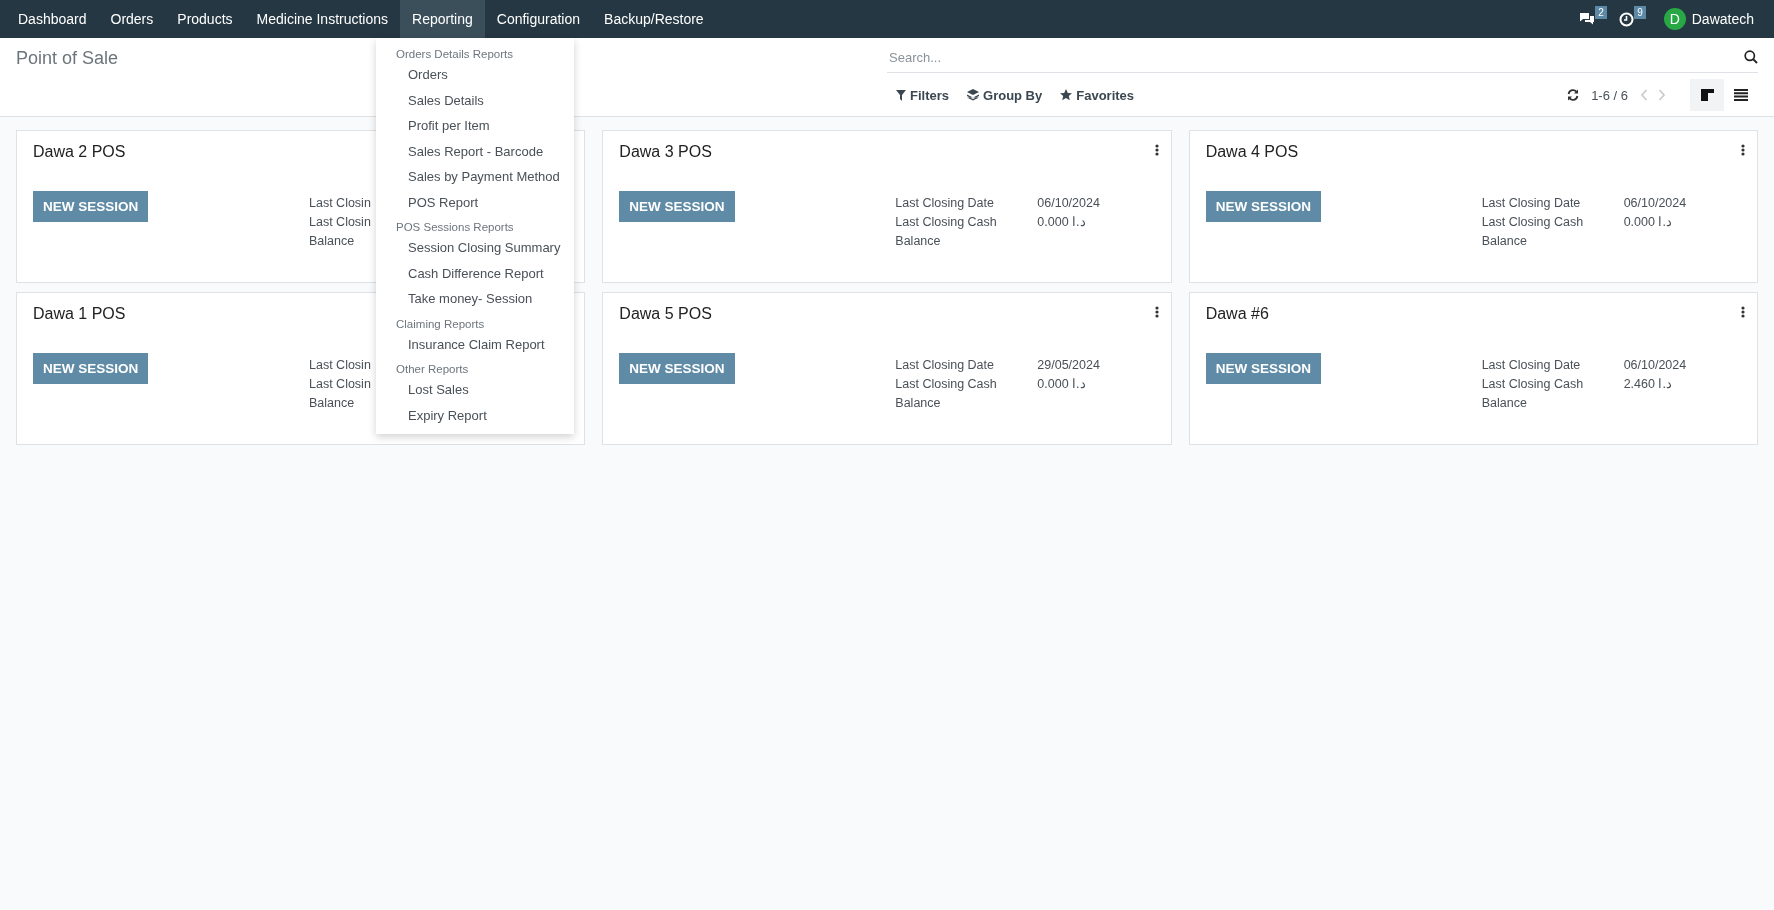  Describe the element at coordinates (436, 415) in the screenshot. I see `menu-item: Expiry Report` at that location.